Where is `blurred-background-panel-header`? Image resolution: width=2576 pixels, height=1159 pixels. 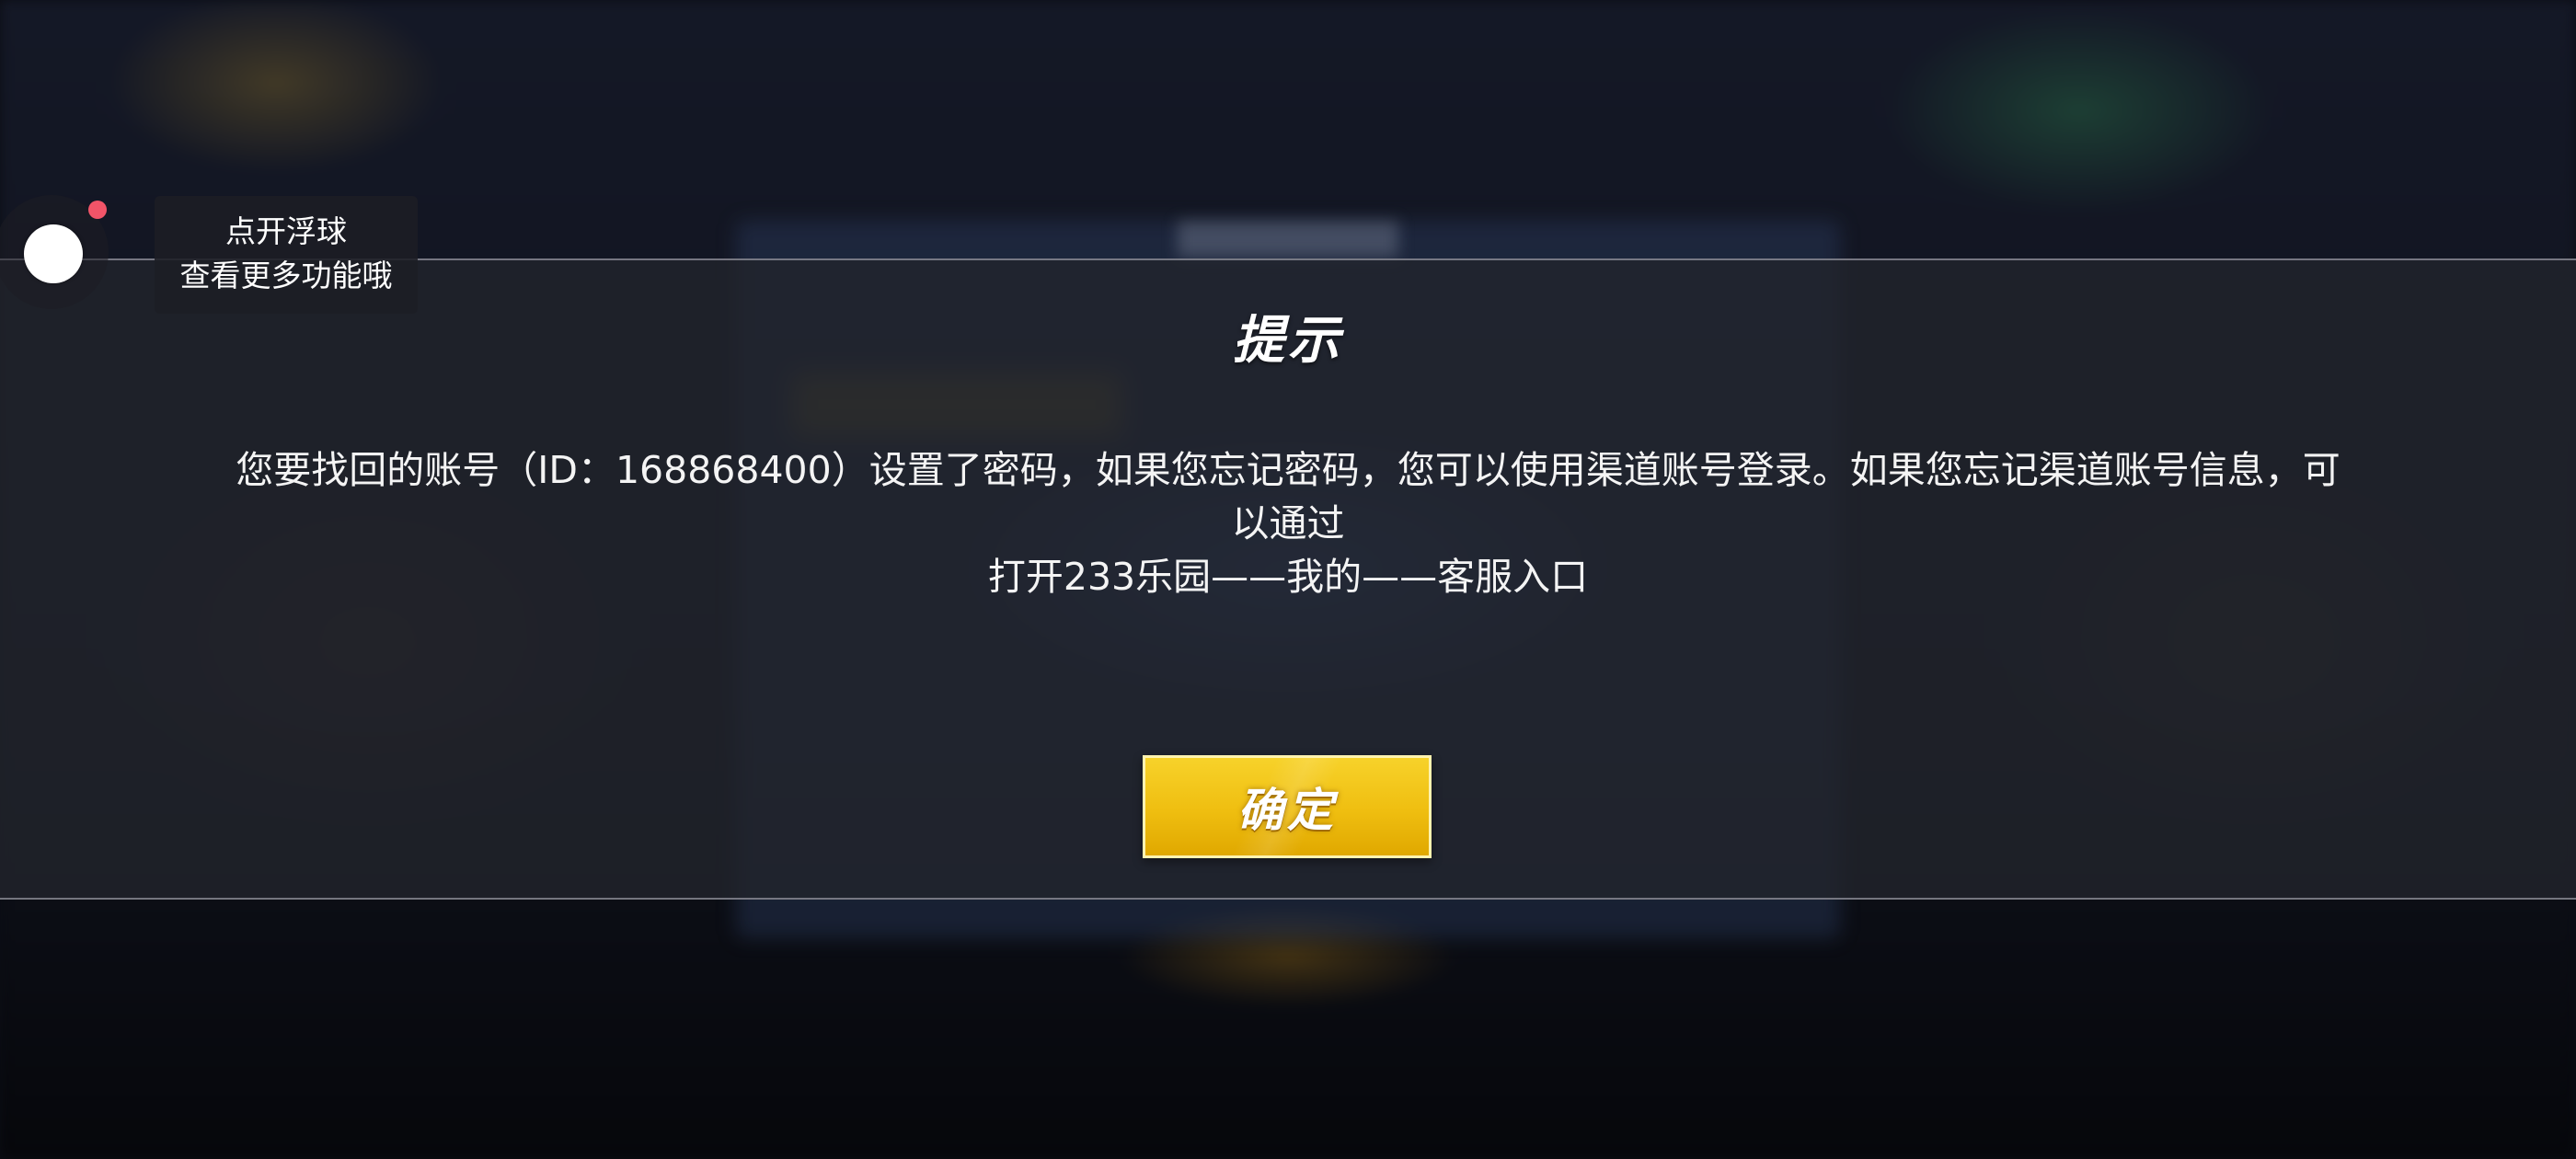
blurred-background-panel-header is located at coordinates (1288, 239).